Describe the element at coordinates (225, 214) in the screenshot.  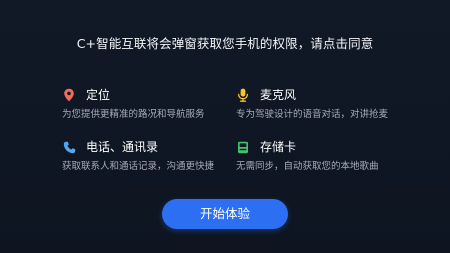
I see `start-experience-button: 开始体验` at that location.